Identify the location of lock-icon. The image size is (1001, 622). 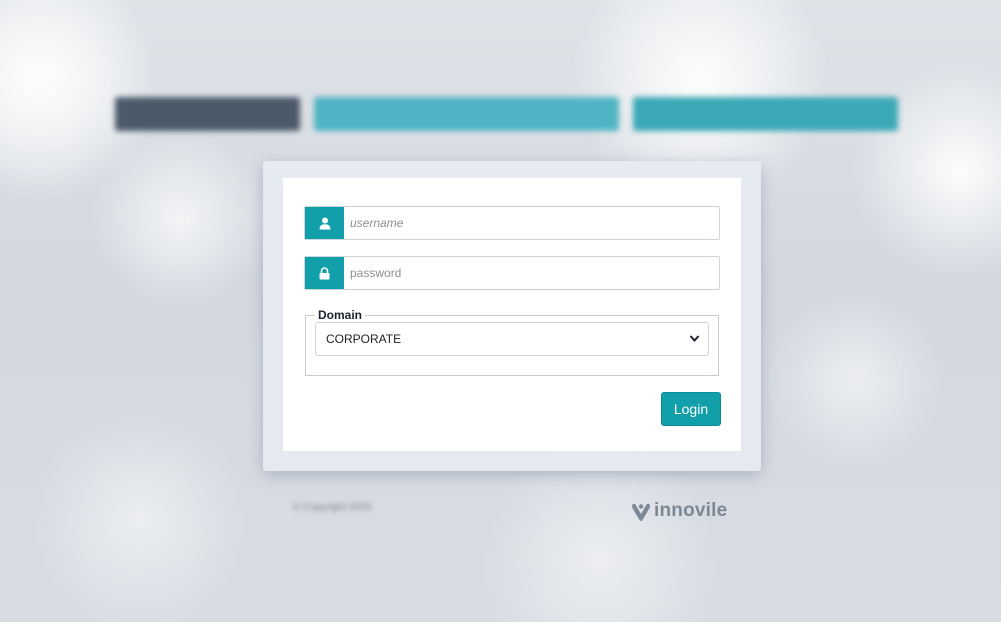
(324, 272).